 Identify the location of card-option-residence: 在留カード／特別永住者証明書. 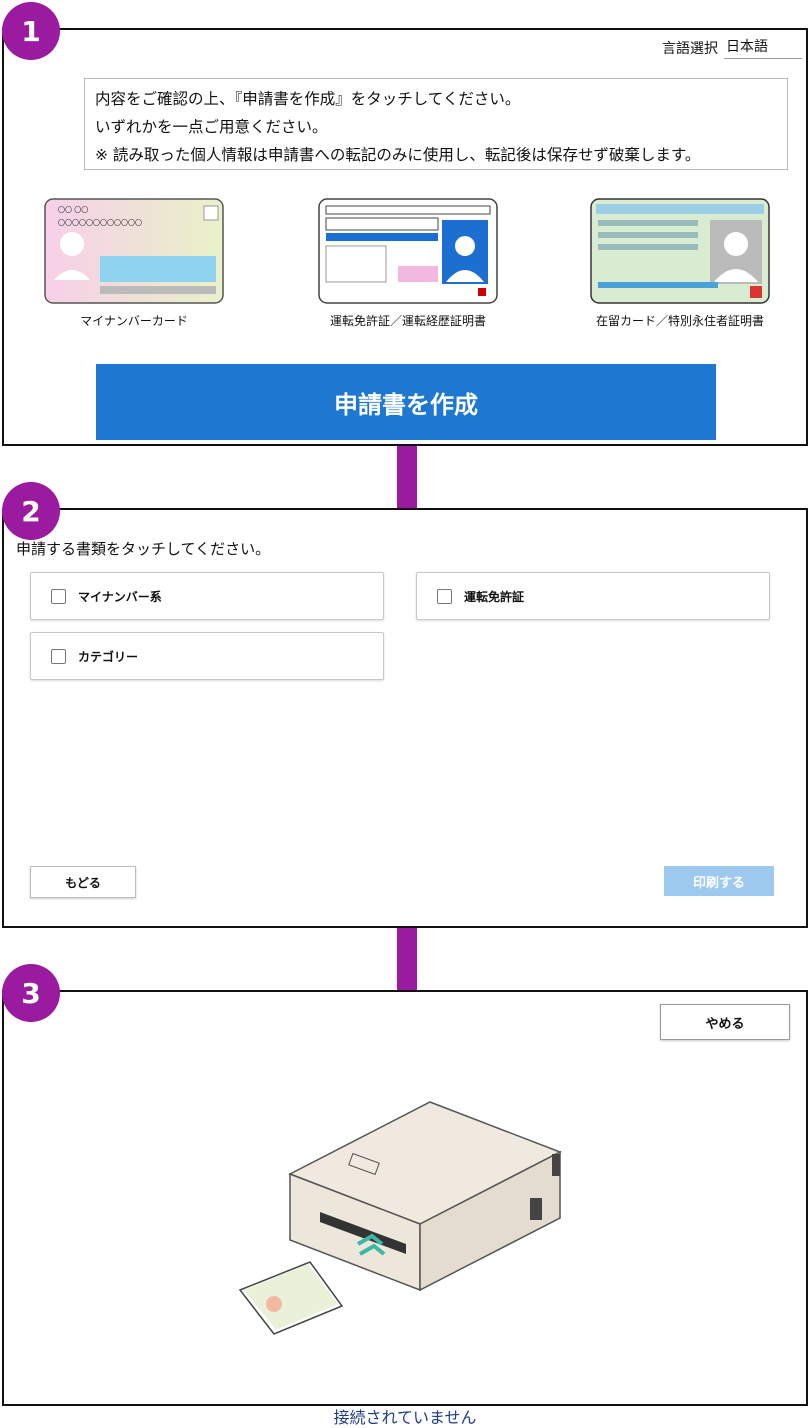
(680, 263).